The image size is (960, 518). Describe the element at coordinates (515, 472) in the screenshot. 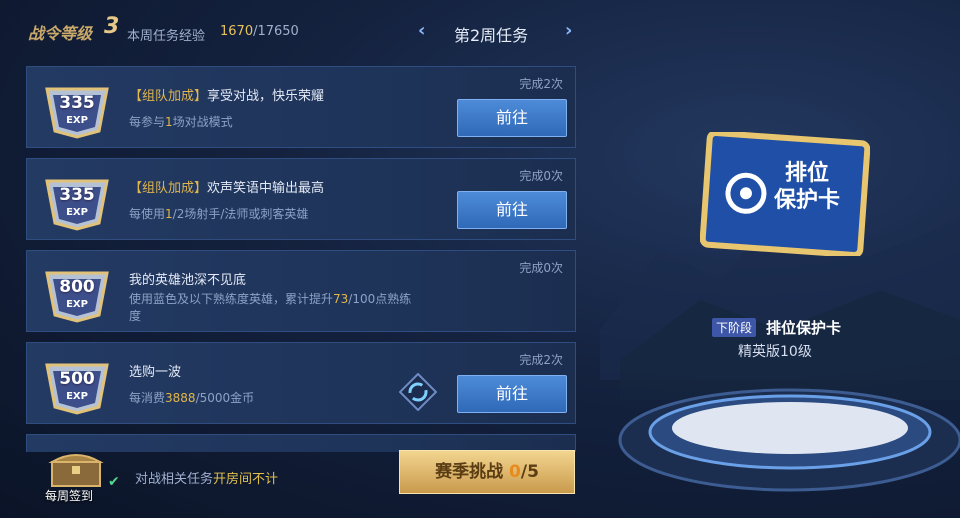

I see `season-progress: 0` at that location.